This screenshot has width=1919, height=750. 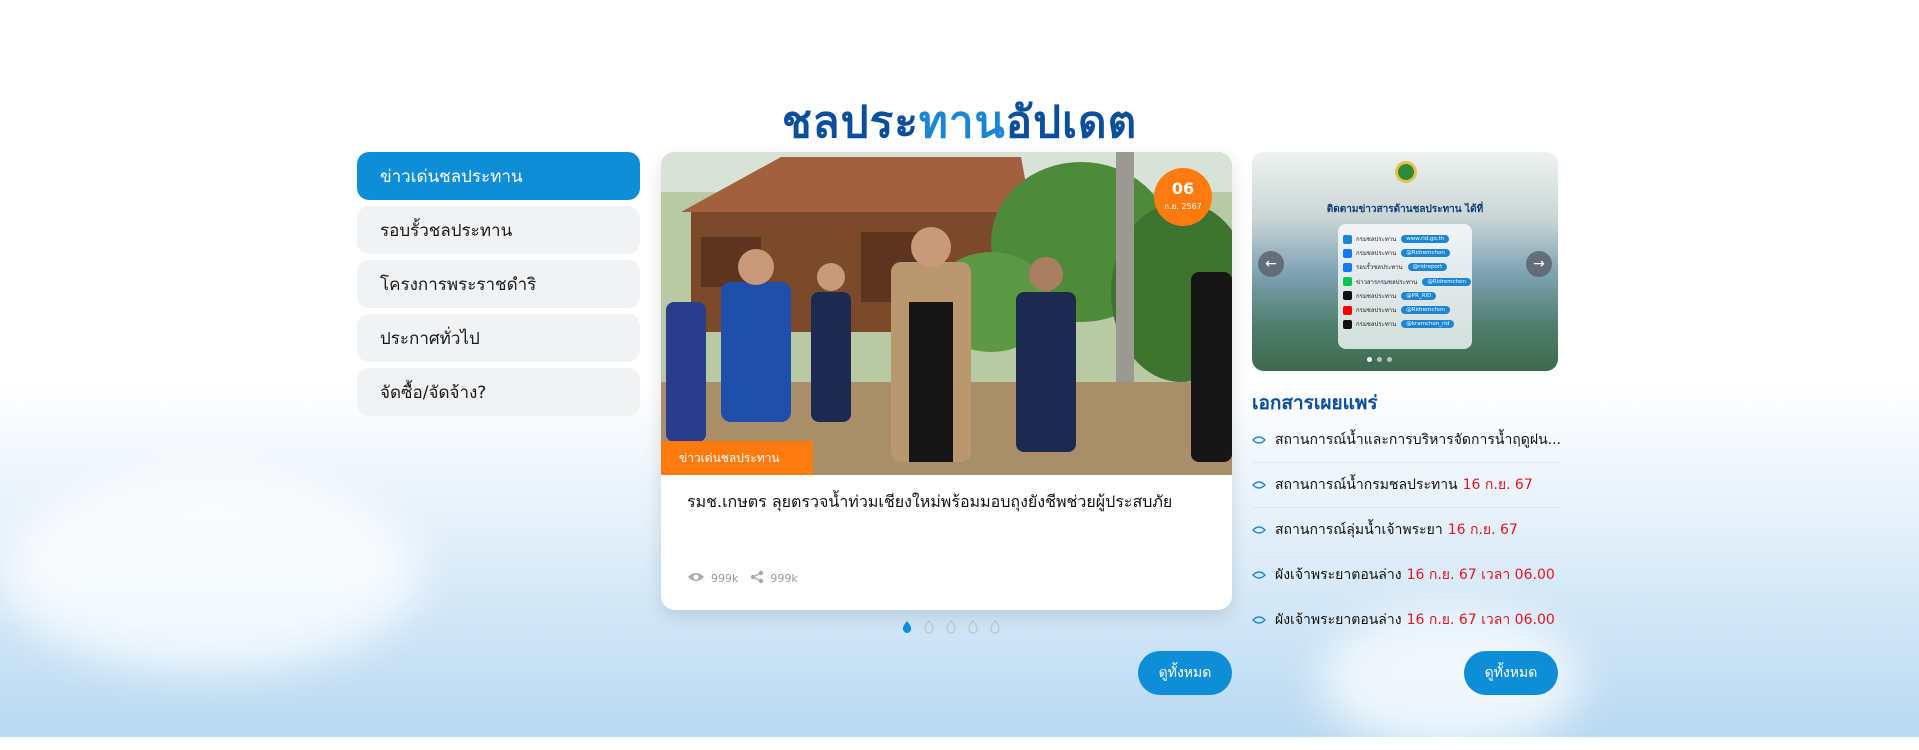 What do you see at coordinates (498, 176) in the screenshot?
I see `menu-item-highlight-news: ข่าวเด่นชลประทาน` at bounding box center [498, 176].